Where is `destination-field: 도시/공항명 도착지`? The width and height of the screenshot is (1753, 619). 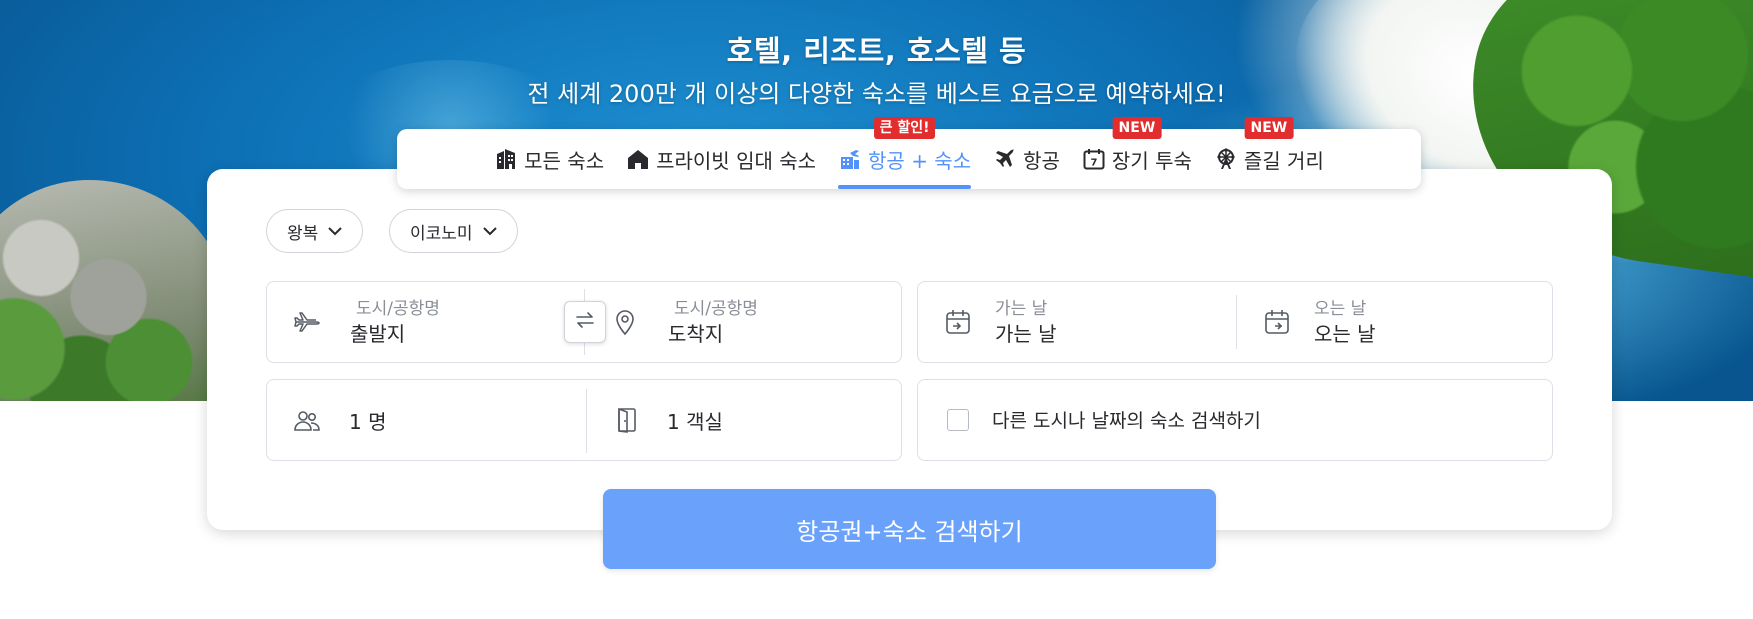 destination-field: 도시/공항명 도착지 is located at coordinates (743, 322).